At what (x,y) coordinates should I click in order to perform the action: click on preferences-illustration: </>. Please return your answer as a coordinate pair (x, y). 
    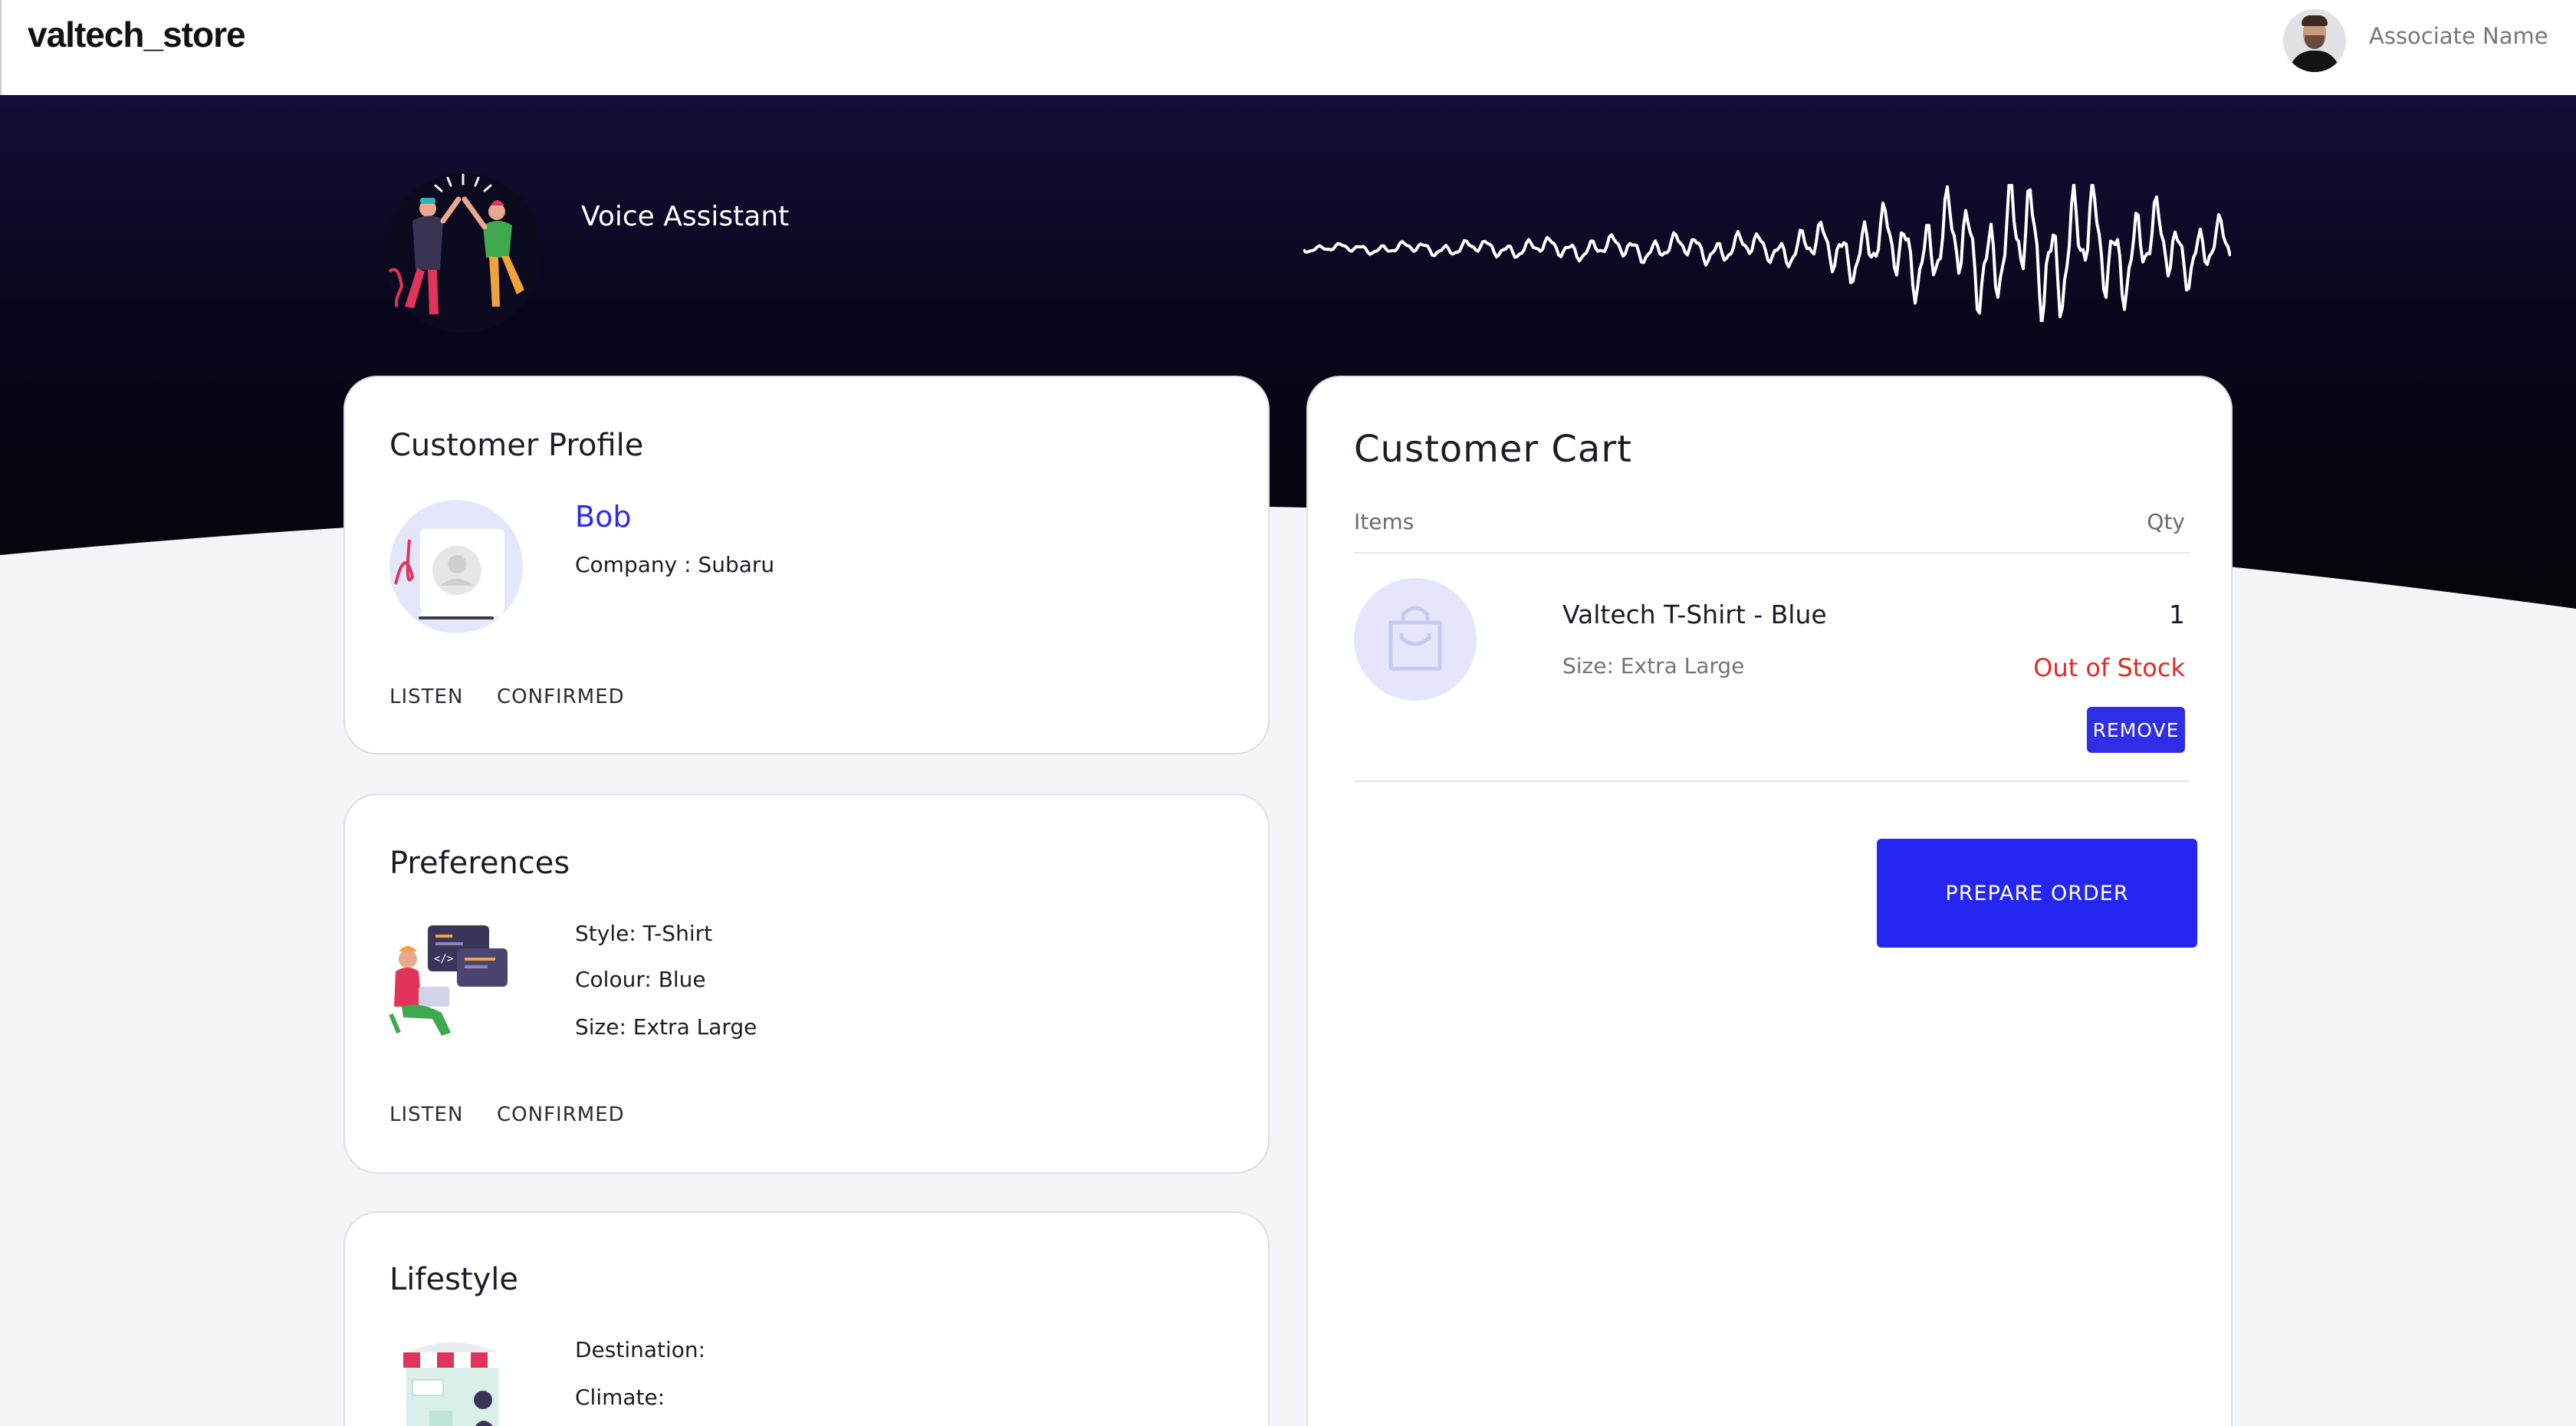
    Looking at the image, I should click on (449, 981).